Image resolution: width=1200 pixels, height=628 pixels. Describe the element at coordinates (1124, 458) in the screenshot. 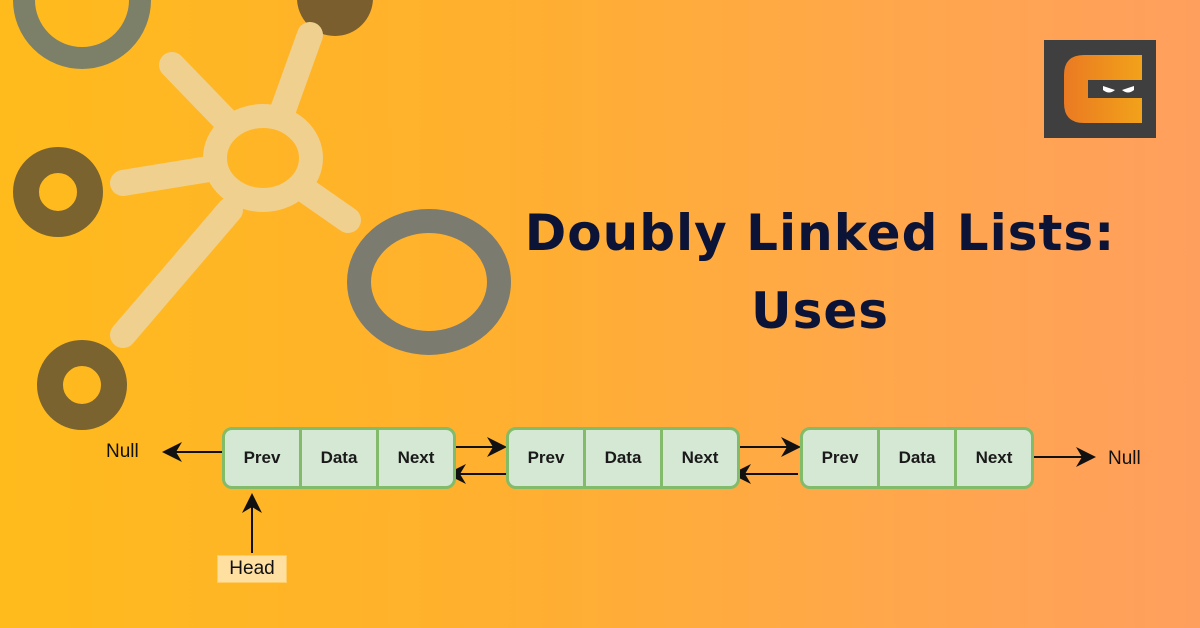

I see `null-right-label: Null` at that location.